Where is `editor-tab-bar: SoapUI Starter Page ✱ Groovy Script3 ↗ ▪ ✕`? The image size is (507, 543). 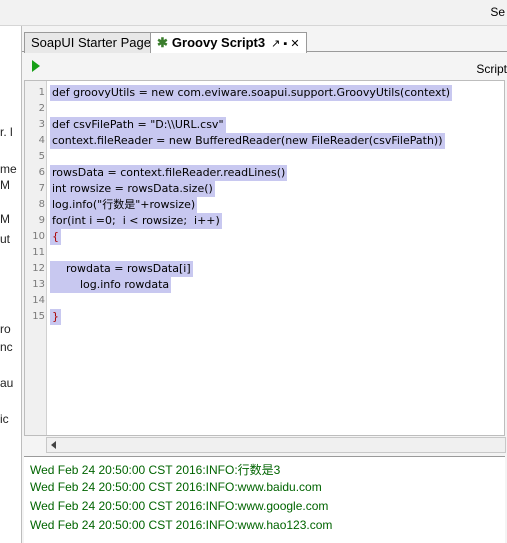 editor-tab-bar: SoapUI Starter Page ✱ Groovy Script3 ↗ ▪ ✕ is located at coordinates (264, 41).